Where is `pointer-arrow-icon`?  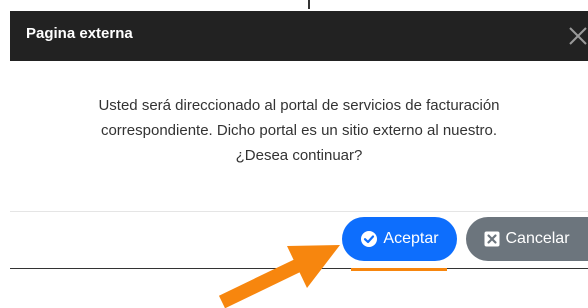
pointer-arrow-icon is located at coordinates (279, 276).